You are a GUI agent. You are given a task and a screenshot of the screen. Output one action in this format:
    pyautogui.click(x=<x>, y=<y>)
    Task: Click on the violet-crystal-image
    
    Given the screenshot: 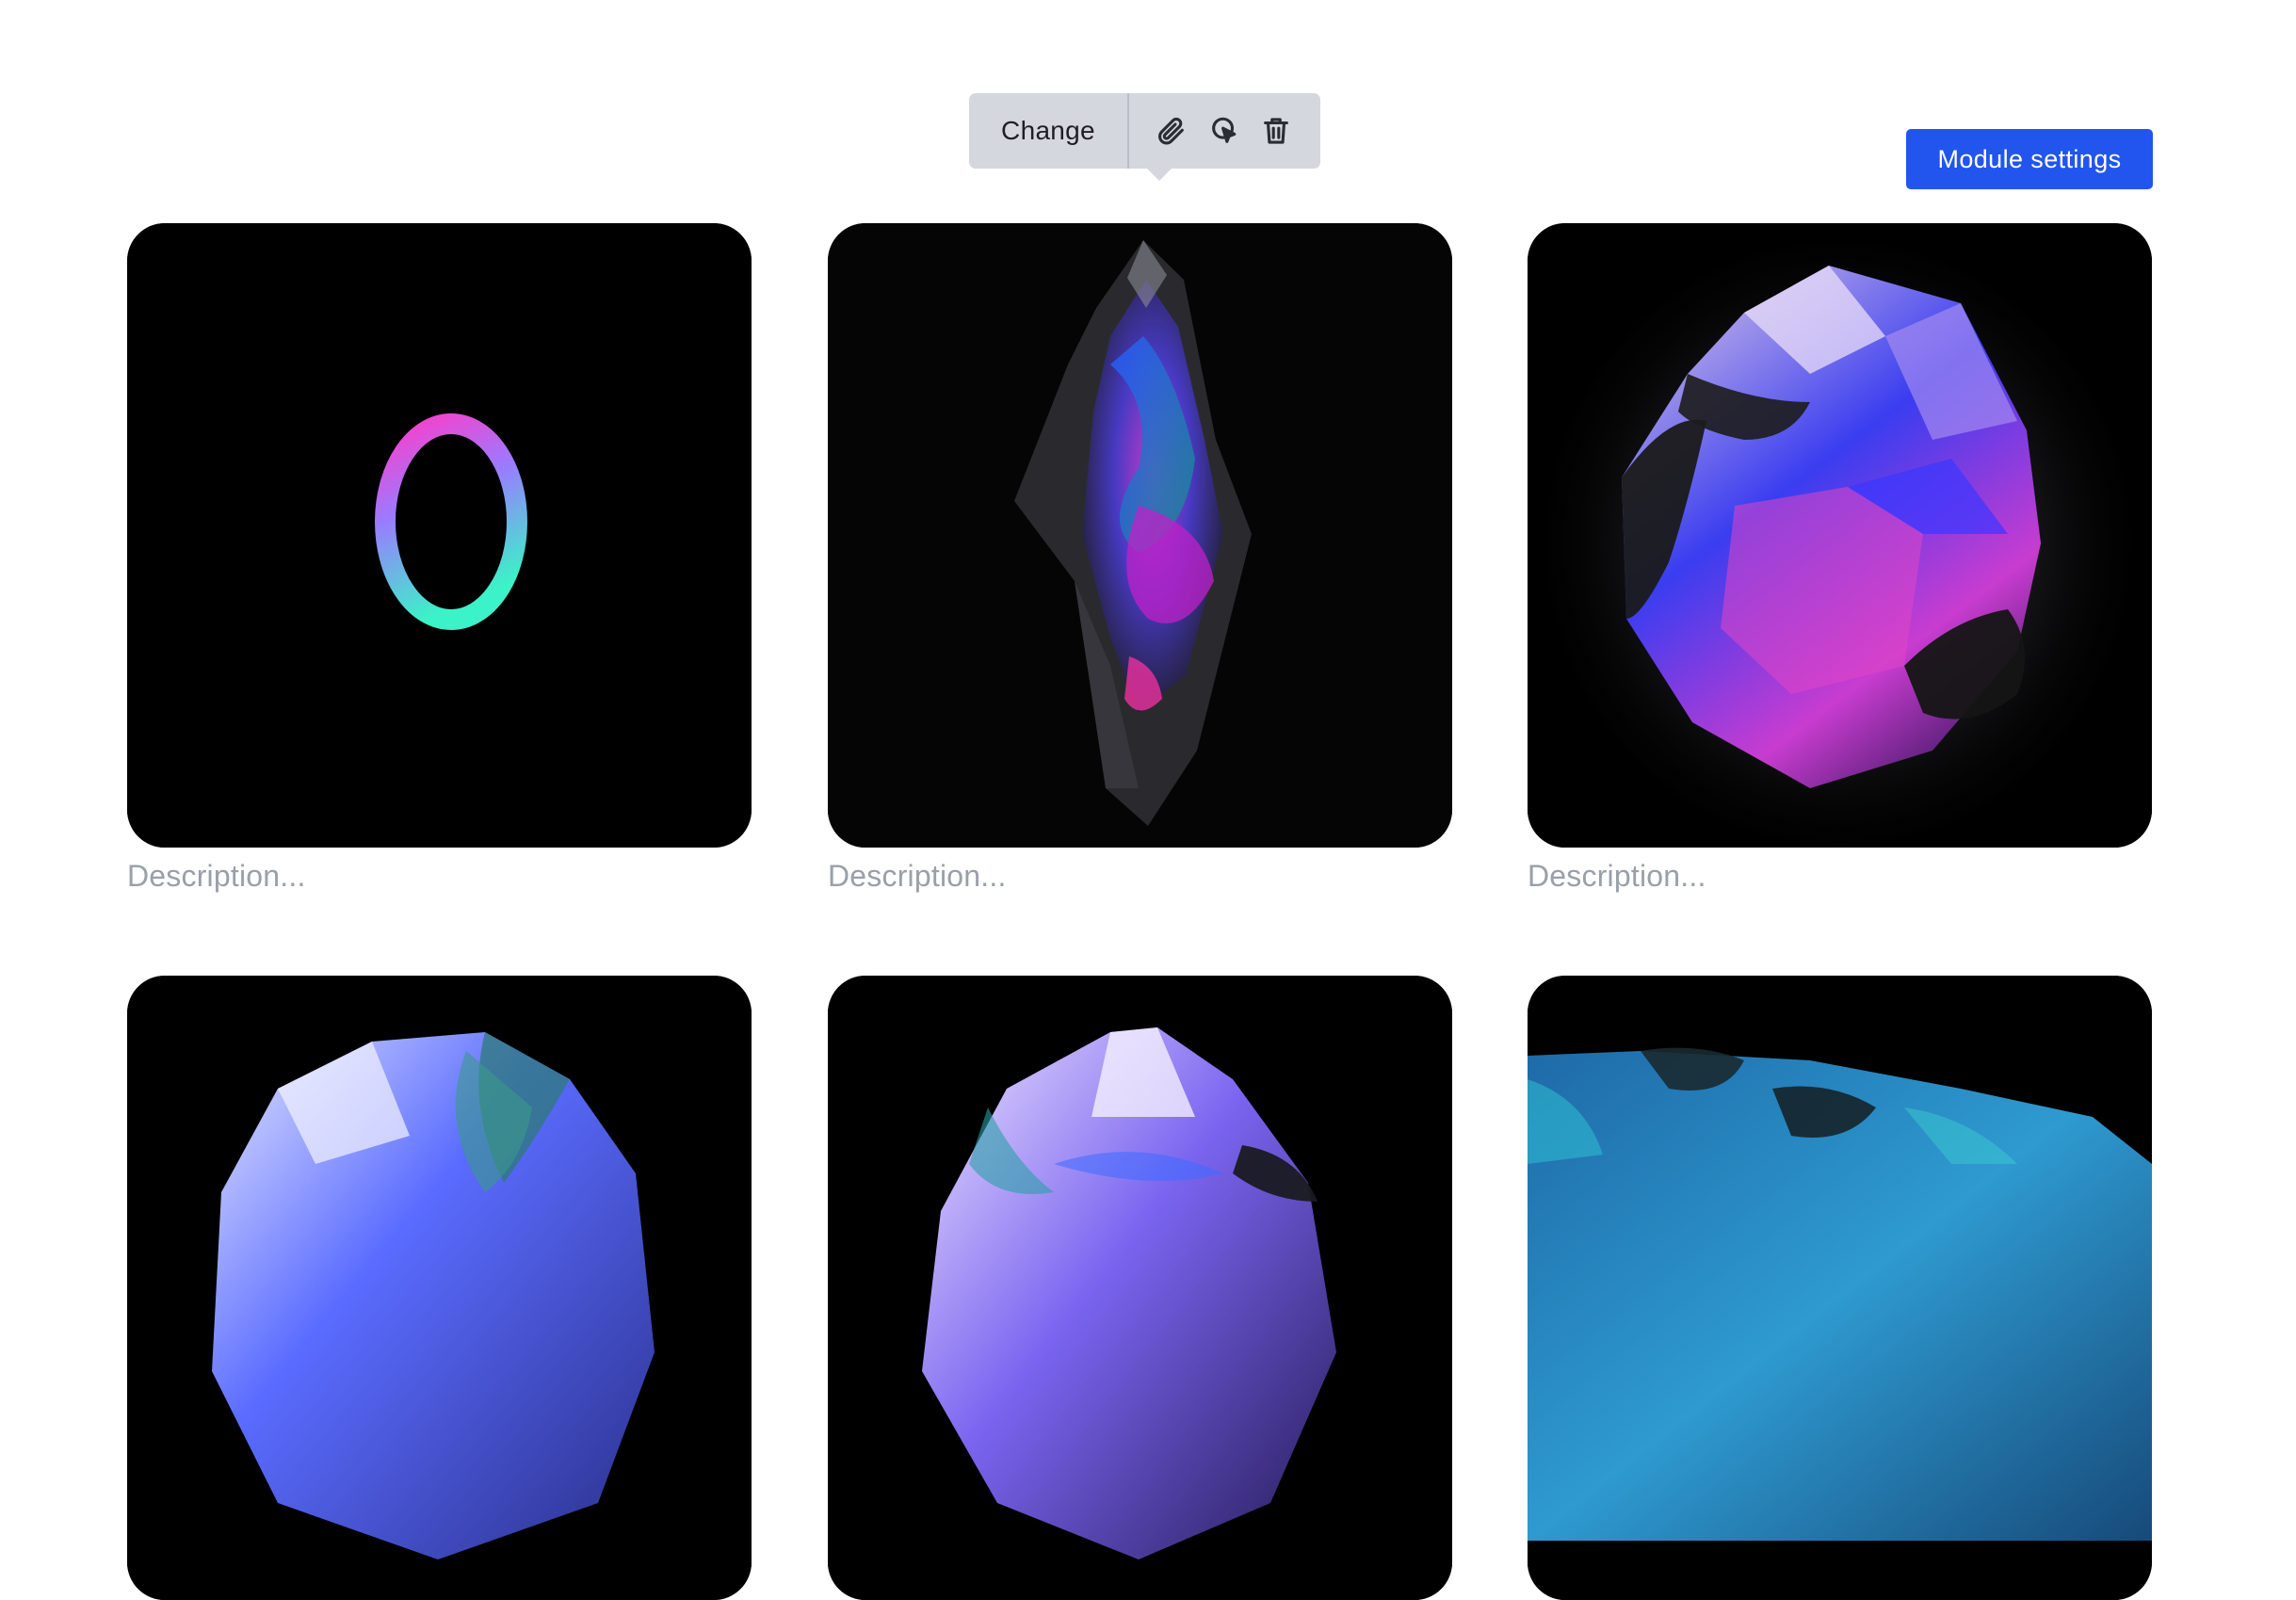 What is the action you would take?
    pyautogui.click(x=1140, y=1288)
    